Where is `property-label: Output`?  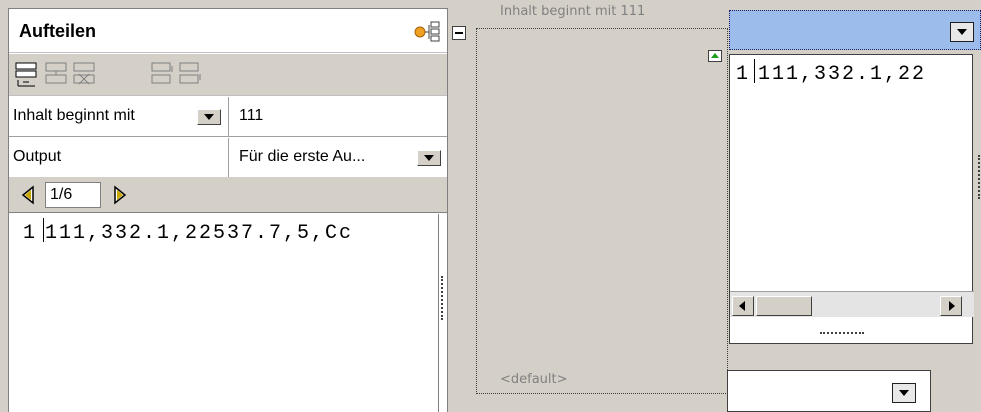 property-label: Output is located at coordinates (37, 156).